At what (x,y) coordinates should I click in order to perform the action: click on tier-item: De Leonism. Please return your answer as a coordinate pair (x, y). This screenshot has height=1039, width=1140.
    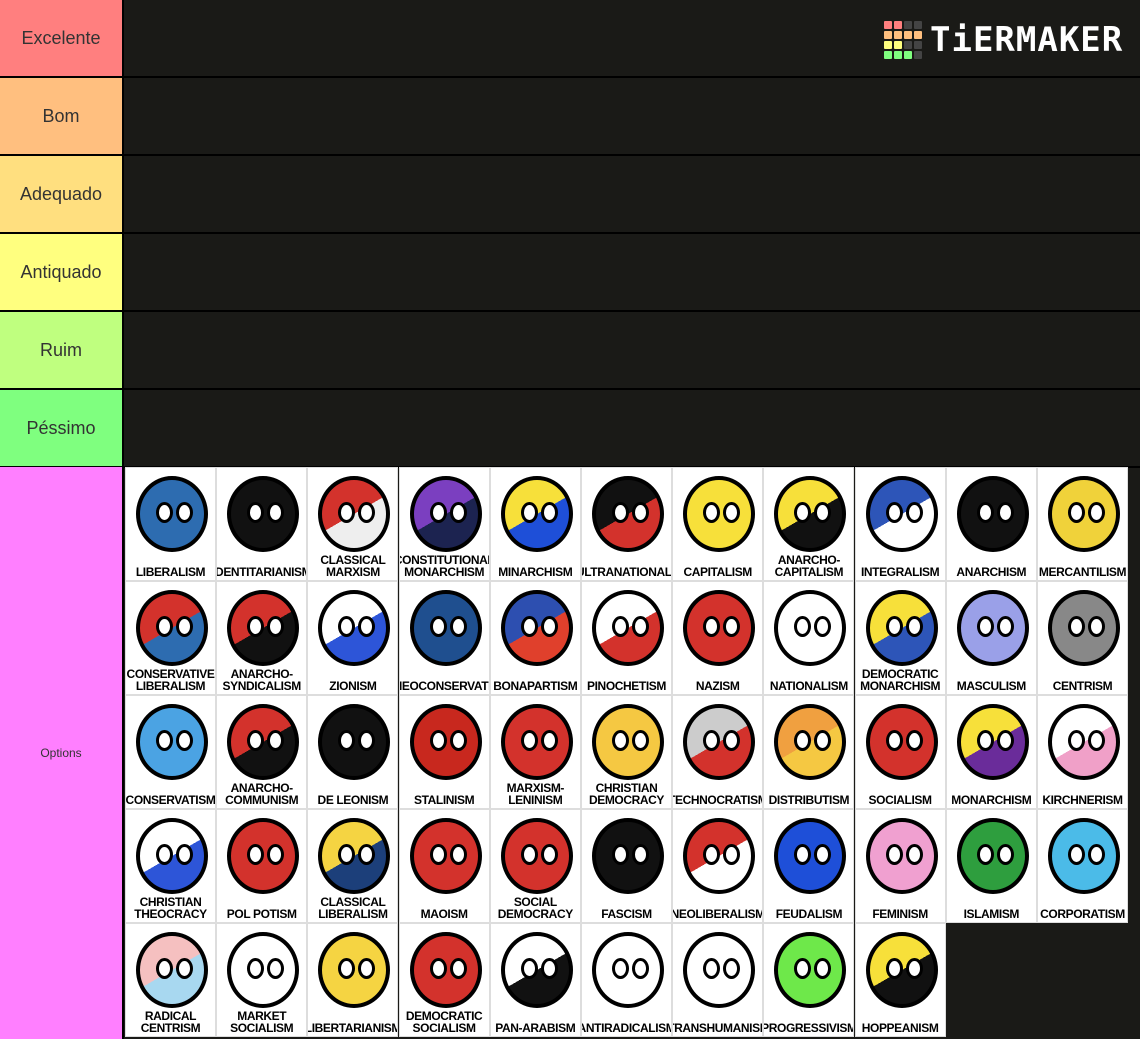
    Looking at the image, I should click on (353, 752).